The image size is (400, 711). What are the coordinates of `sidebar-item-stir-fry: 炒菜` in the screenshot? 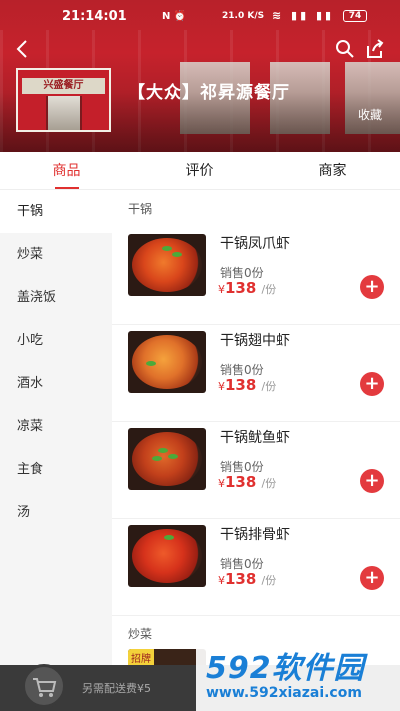 It's located at (56, 254).